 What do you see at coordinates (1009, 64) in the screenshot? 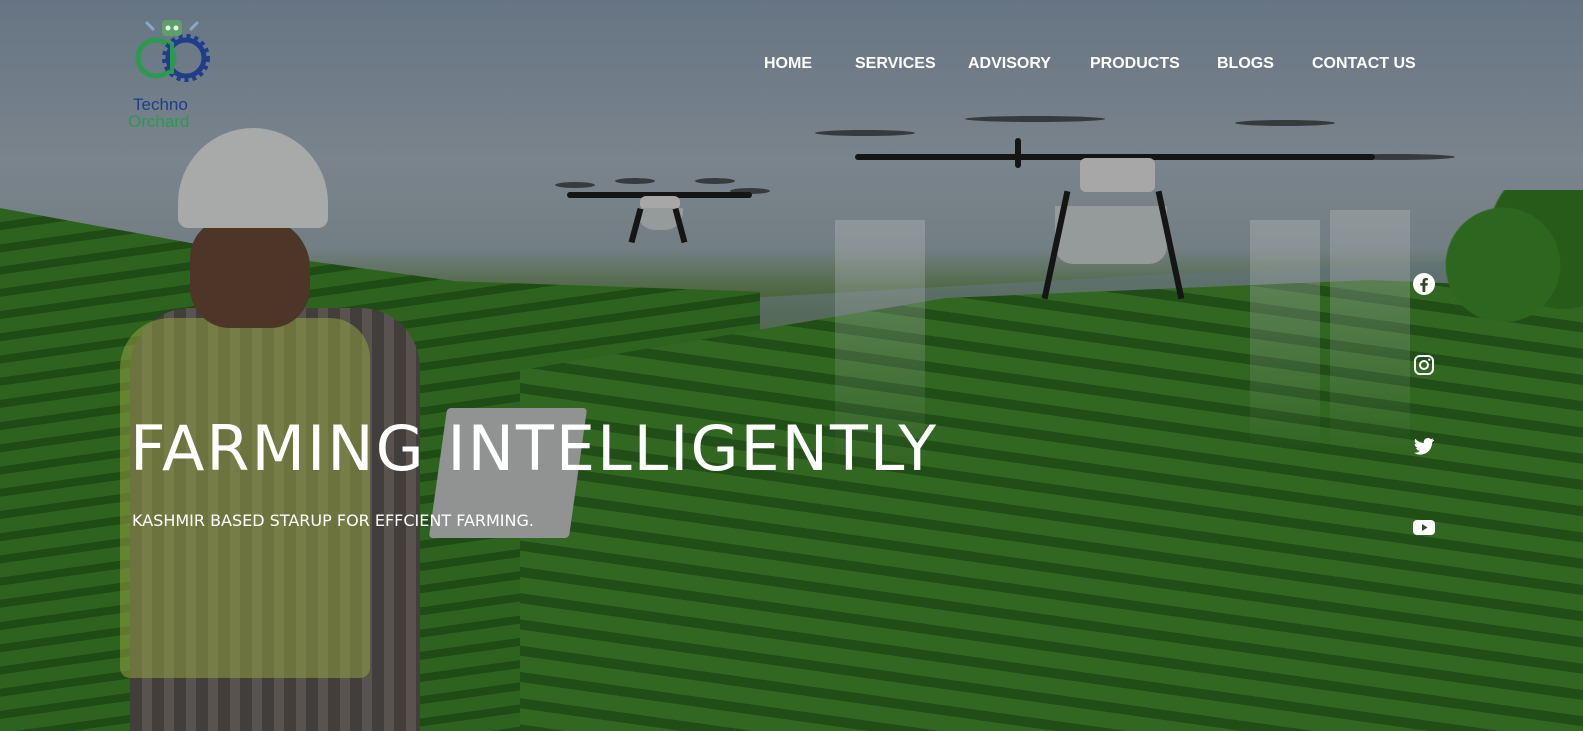
I see `nav-advisory: ADVISORY` at bounding box center [1009, 64].